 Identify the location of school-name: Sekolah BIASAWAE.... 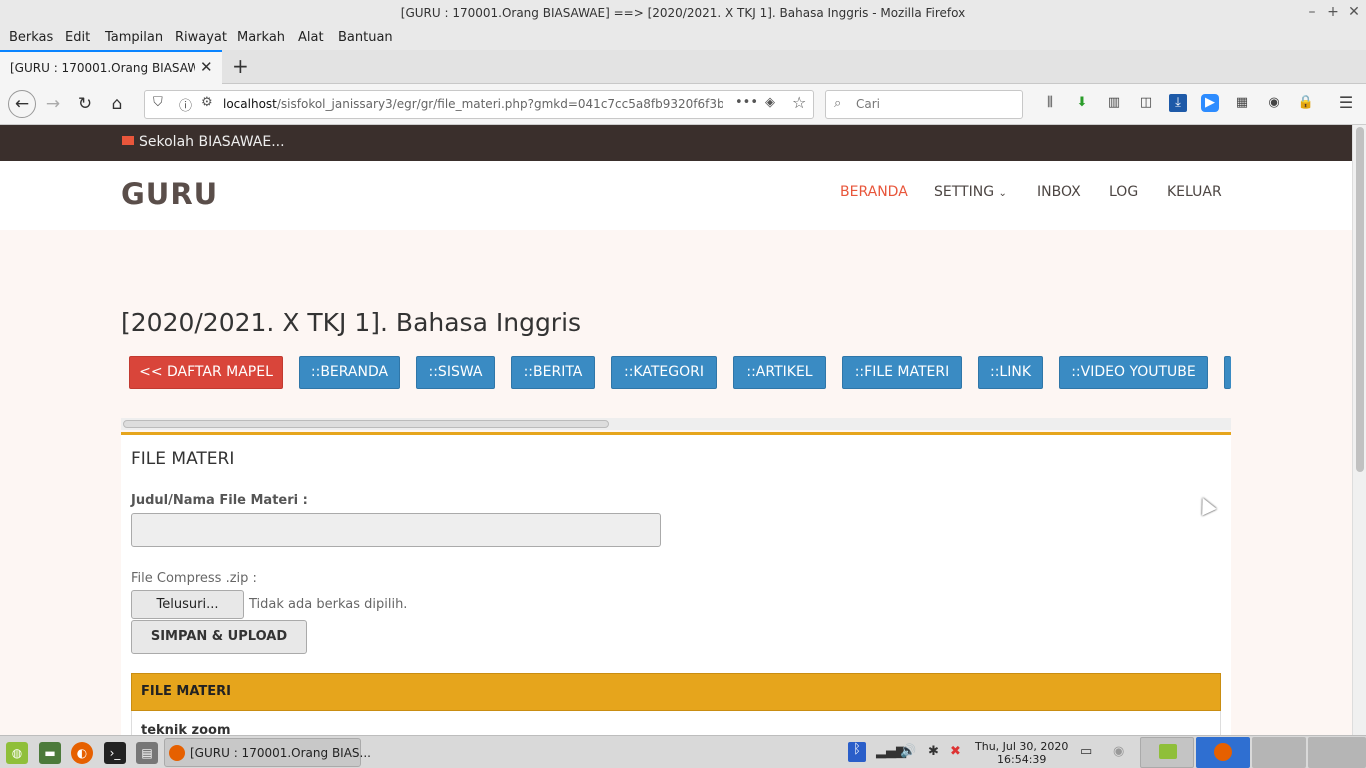
(212, 142).